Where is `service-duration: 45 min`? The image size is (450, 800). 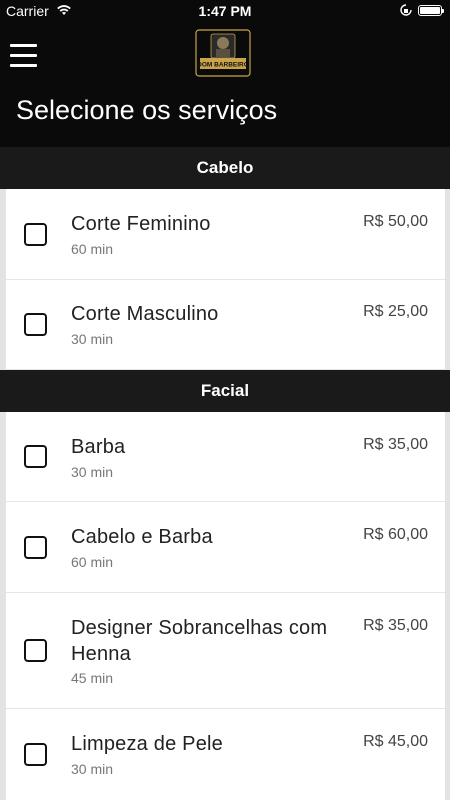 service-duration: 45 min is located at coordinates (92, 678).